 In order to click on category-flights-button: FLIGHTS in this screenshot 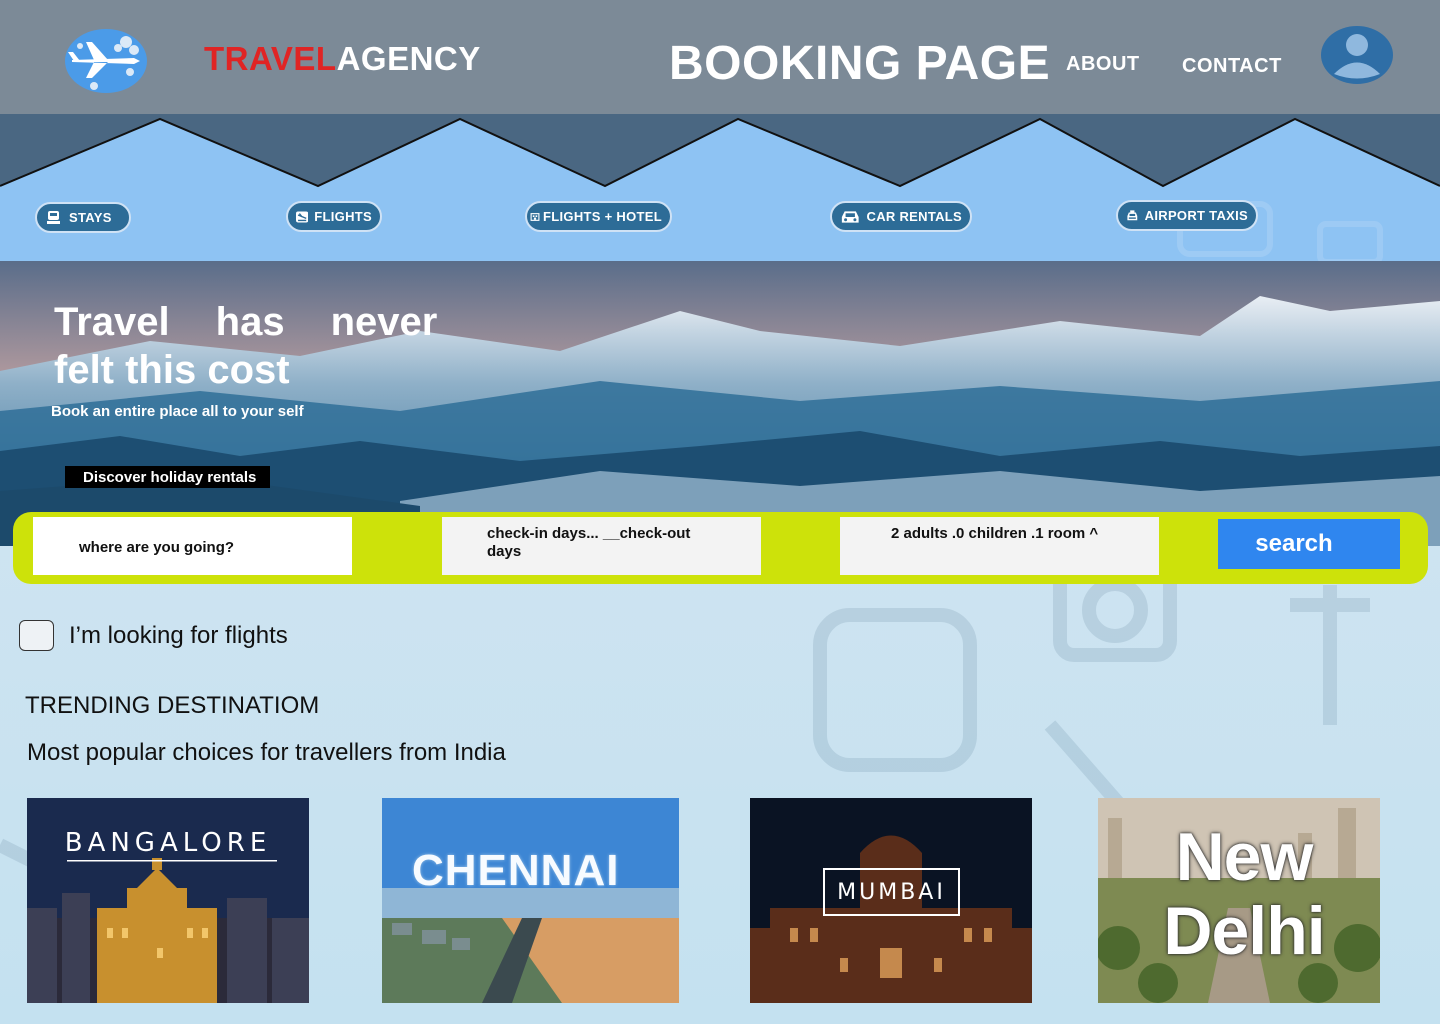, I will do `click(334, 216)`.